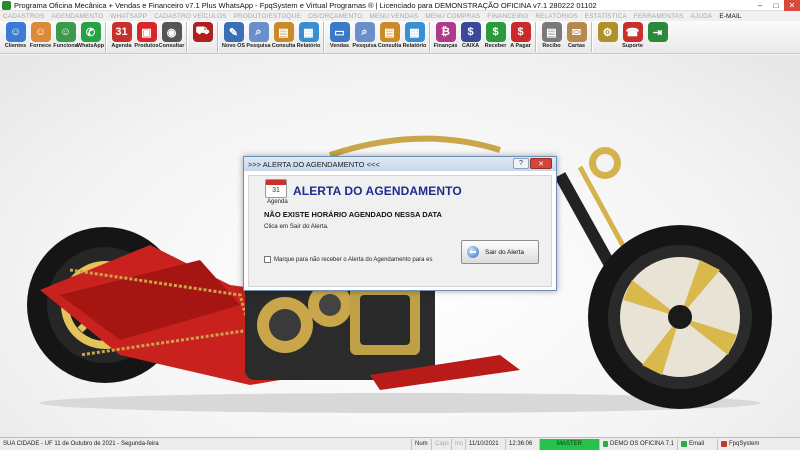 The height and width of the screenshot is (450, 800). I want to click on menu-item-menu-compras: MENU COMPRAS, so click(452, 16).